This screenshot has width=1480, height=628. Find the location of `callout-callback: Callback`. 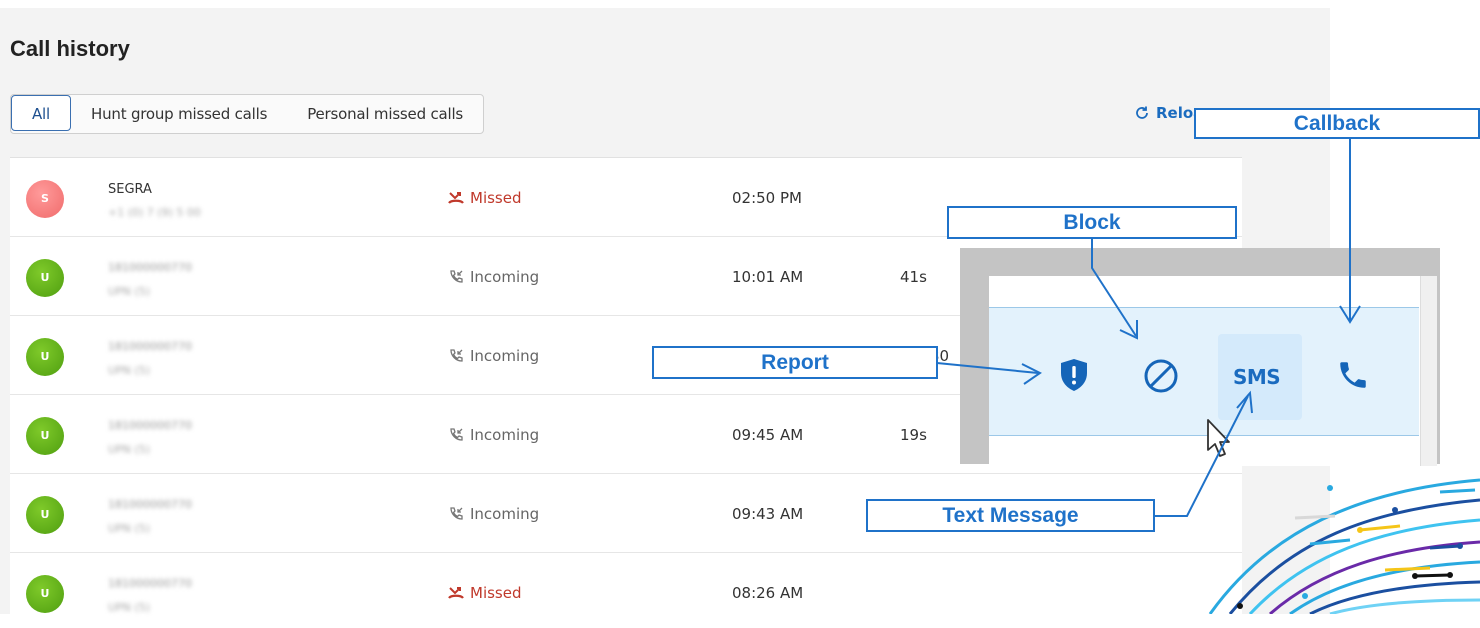

callout-callback: Callback is located at coordinates (1337, 123).